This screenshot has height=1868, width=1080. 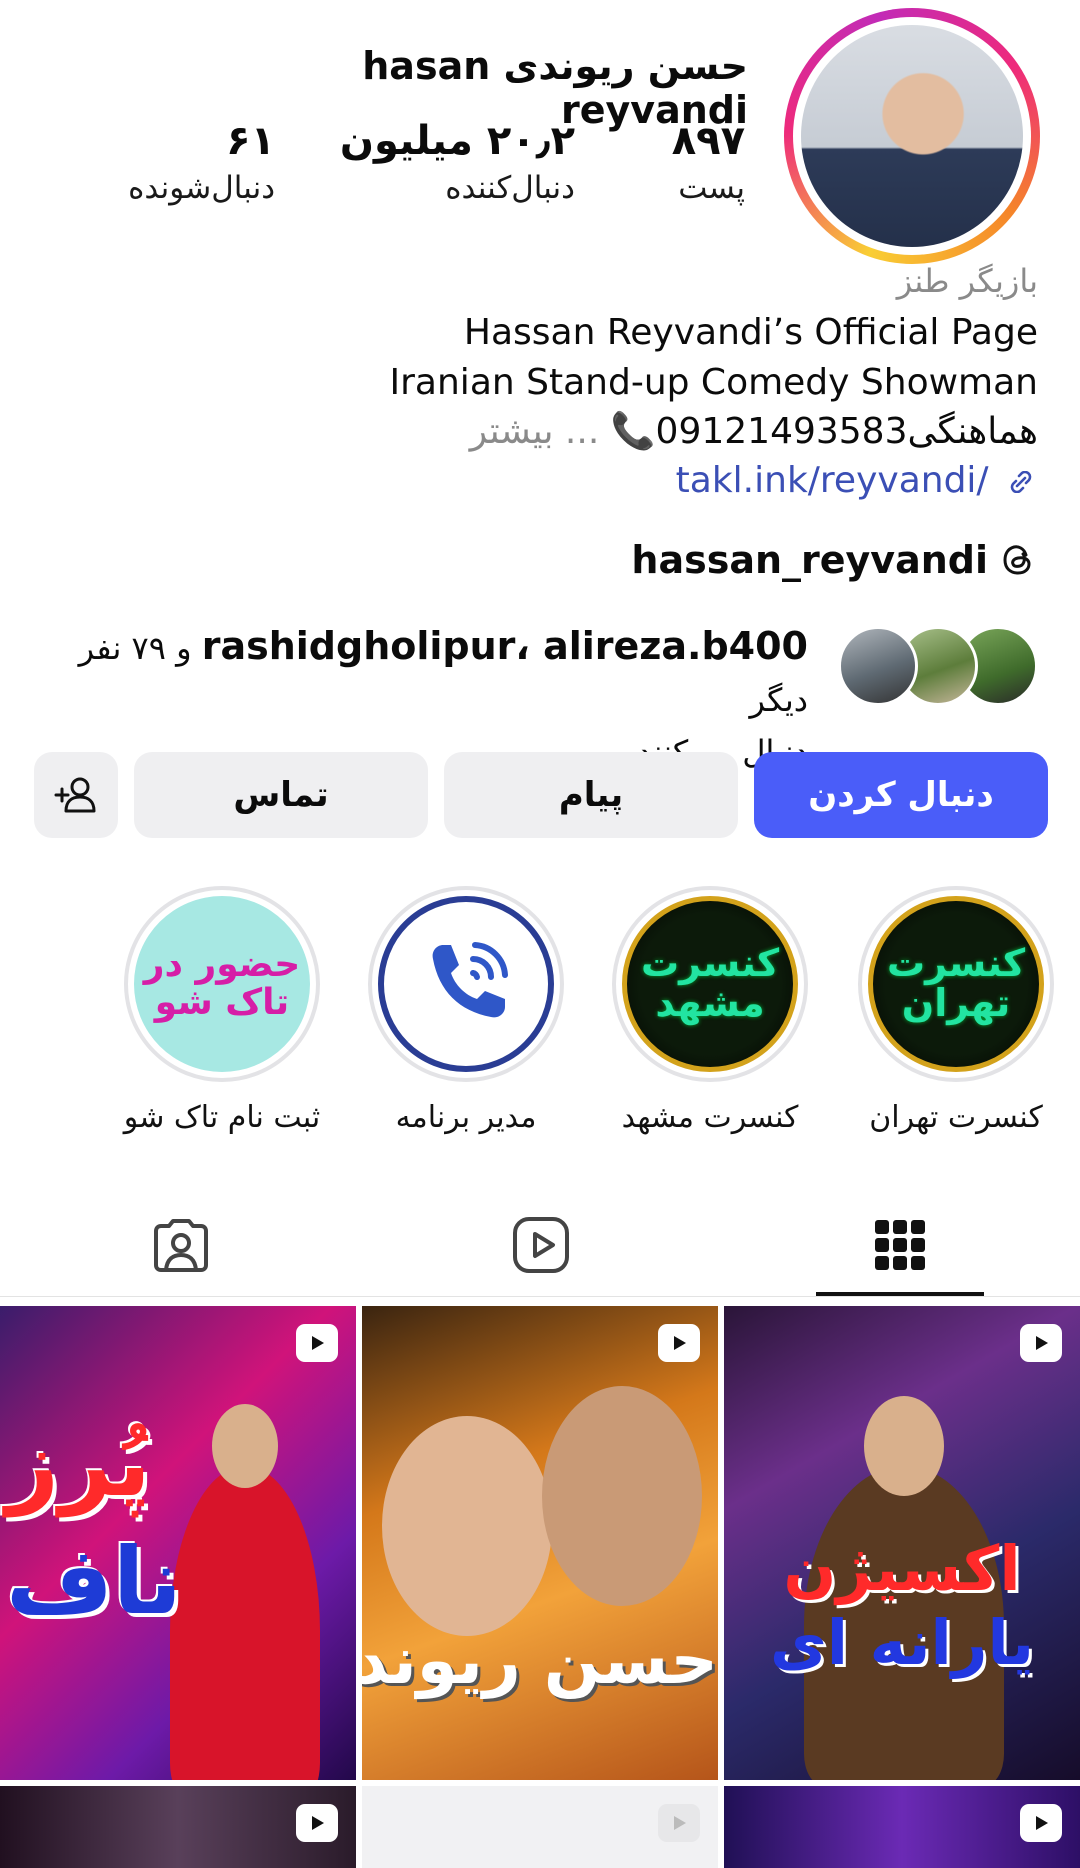 What do you see at coordinates (540, 1660) in the screenshot?
I see `post-overlay-text: حسن ریوندی` at bounding box center [540, 1660].